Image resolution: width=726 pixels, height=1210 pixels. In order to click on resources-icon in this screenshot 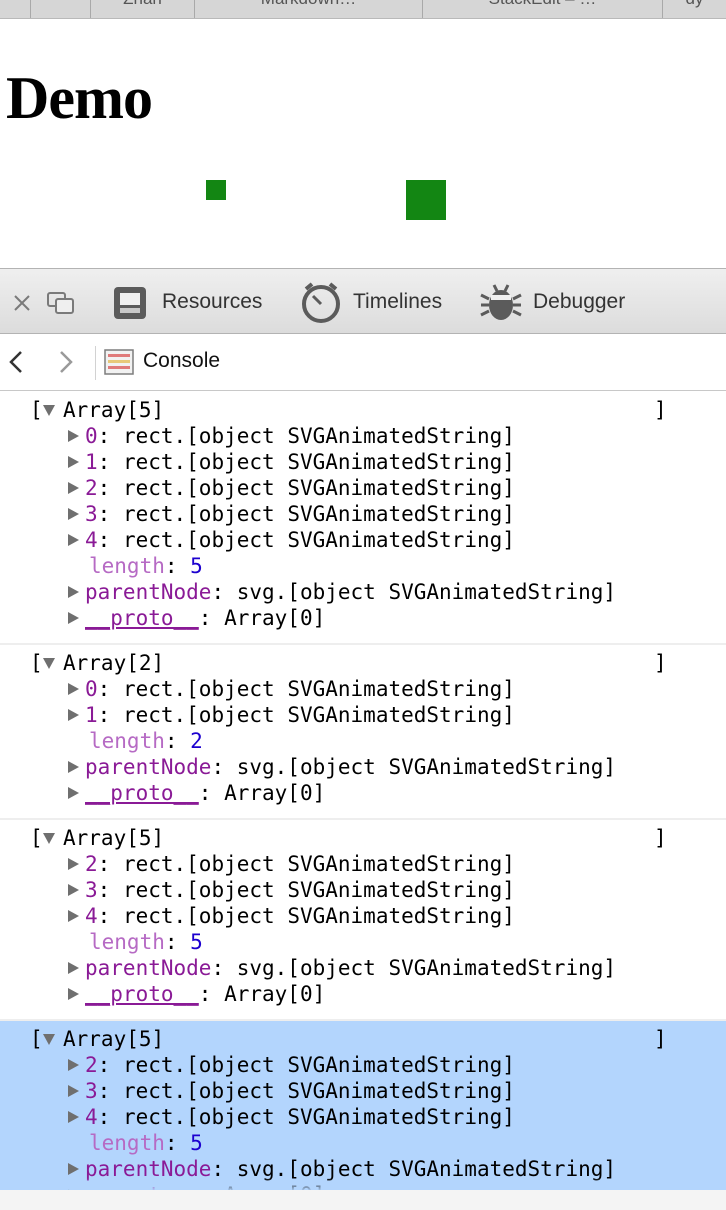, I will do `click(130, 303)`.